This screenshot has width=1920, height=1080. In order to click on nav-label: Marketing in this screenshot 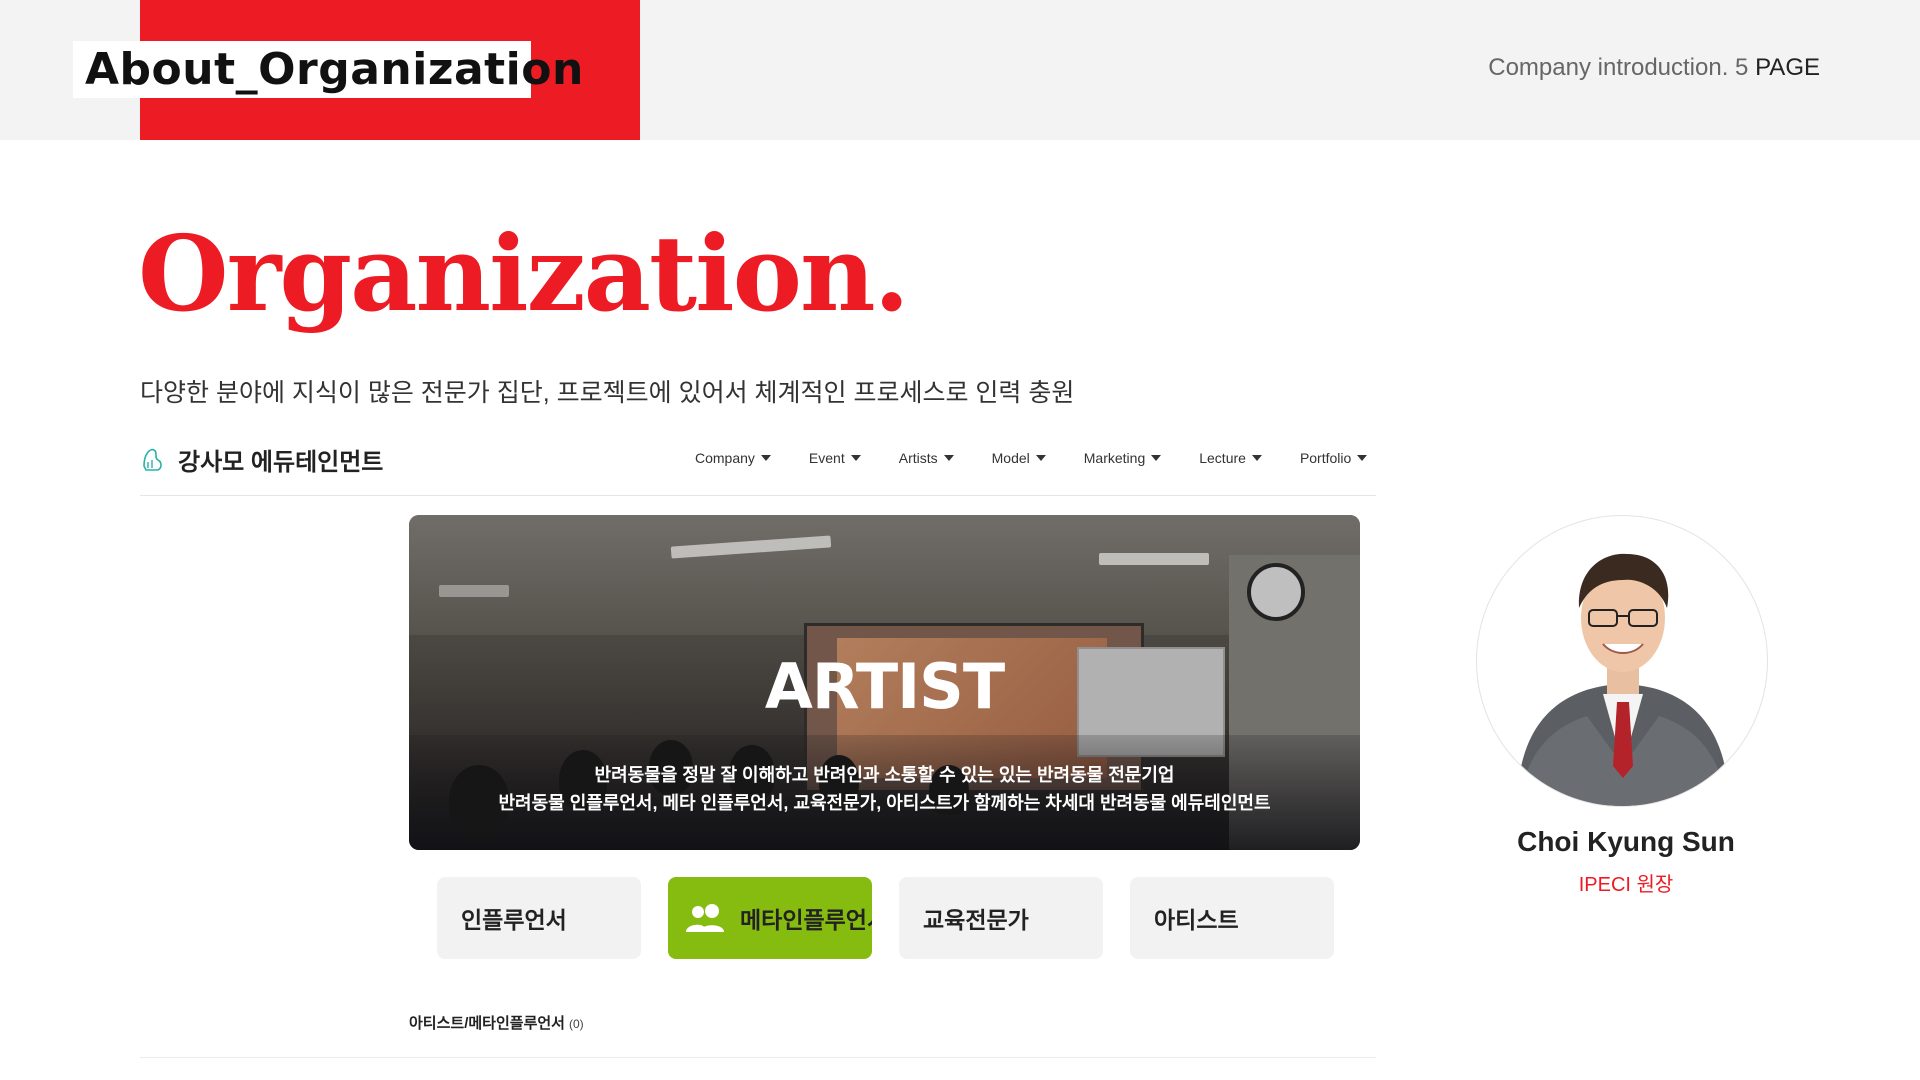, I will do `click(1114, 458)`.